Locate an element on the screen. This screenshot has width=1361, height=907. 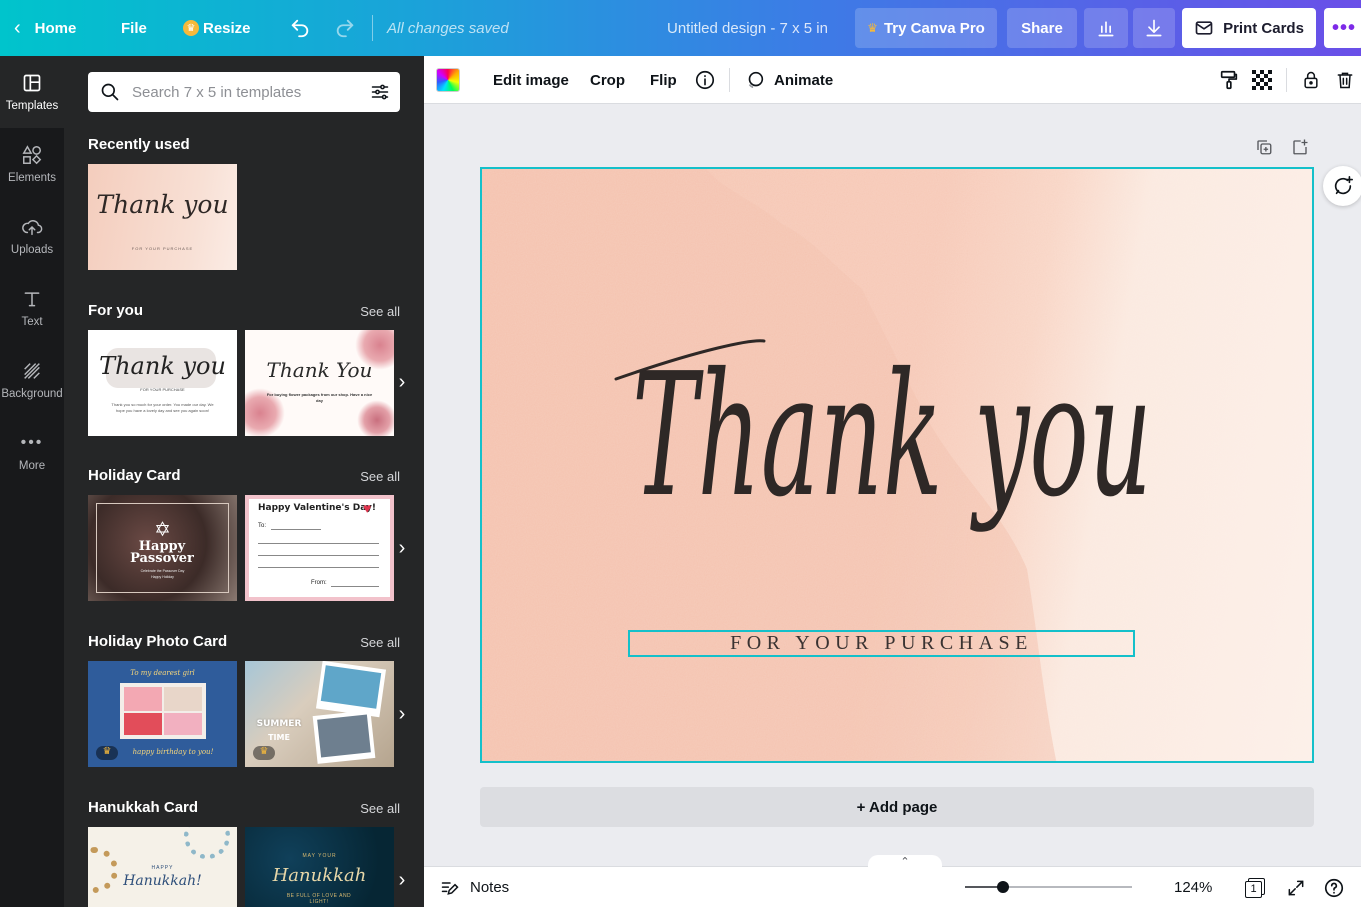
fullscreen-icon is located at coordinates (1296, 887).